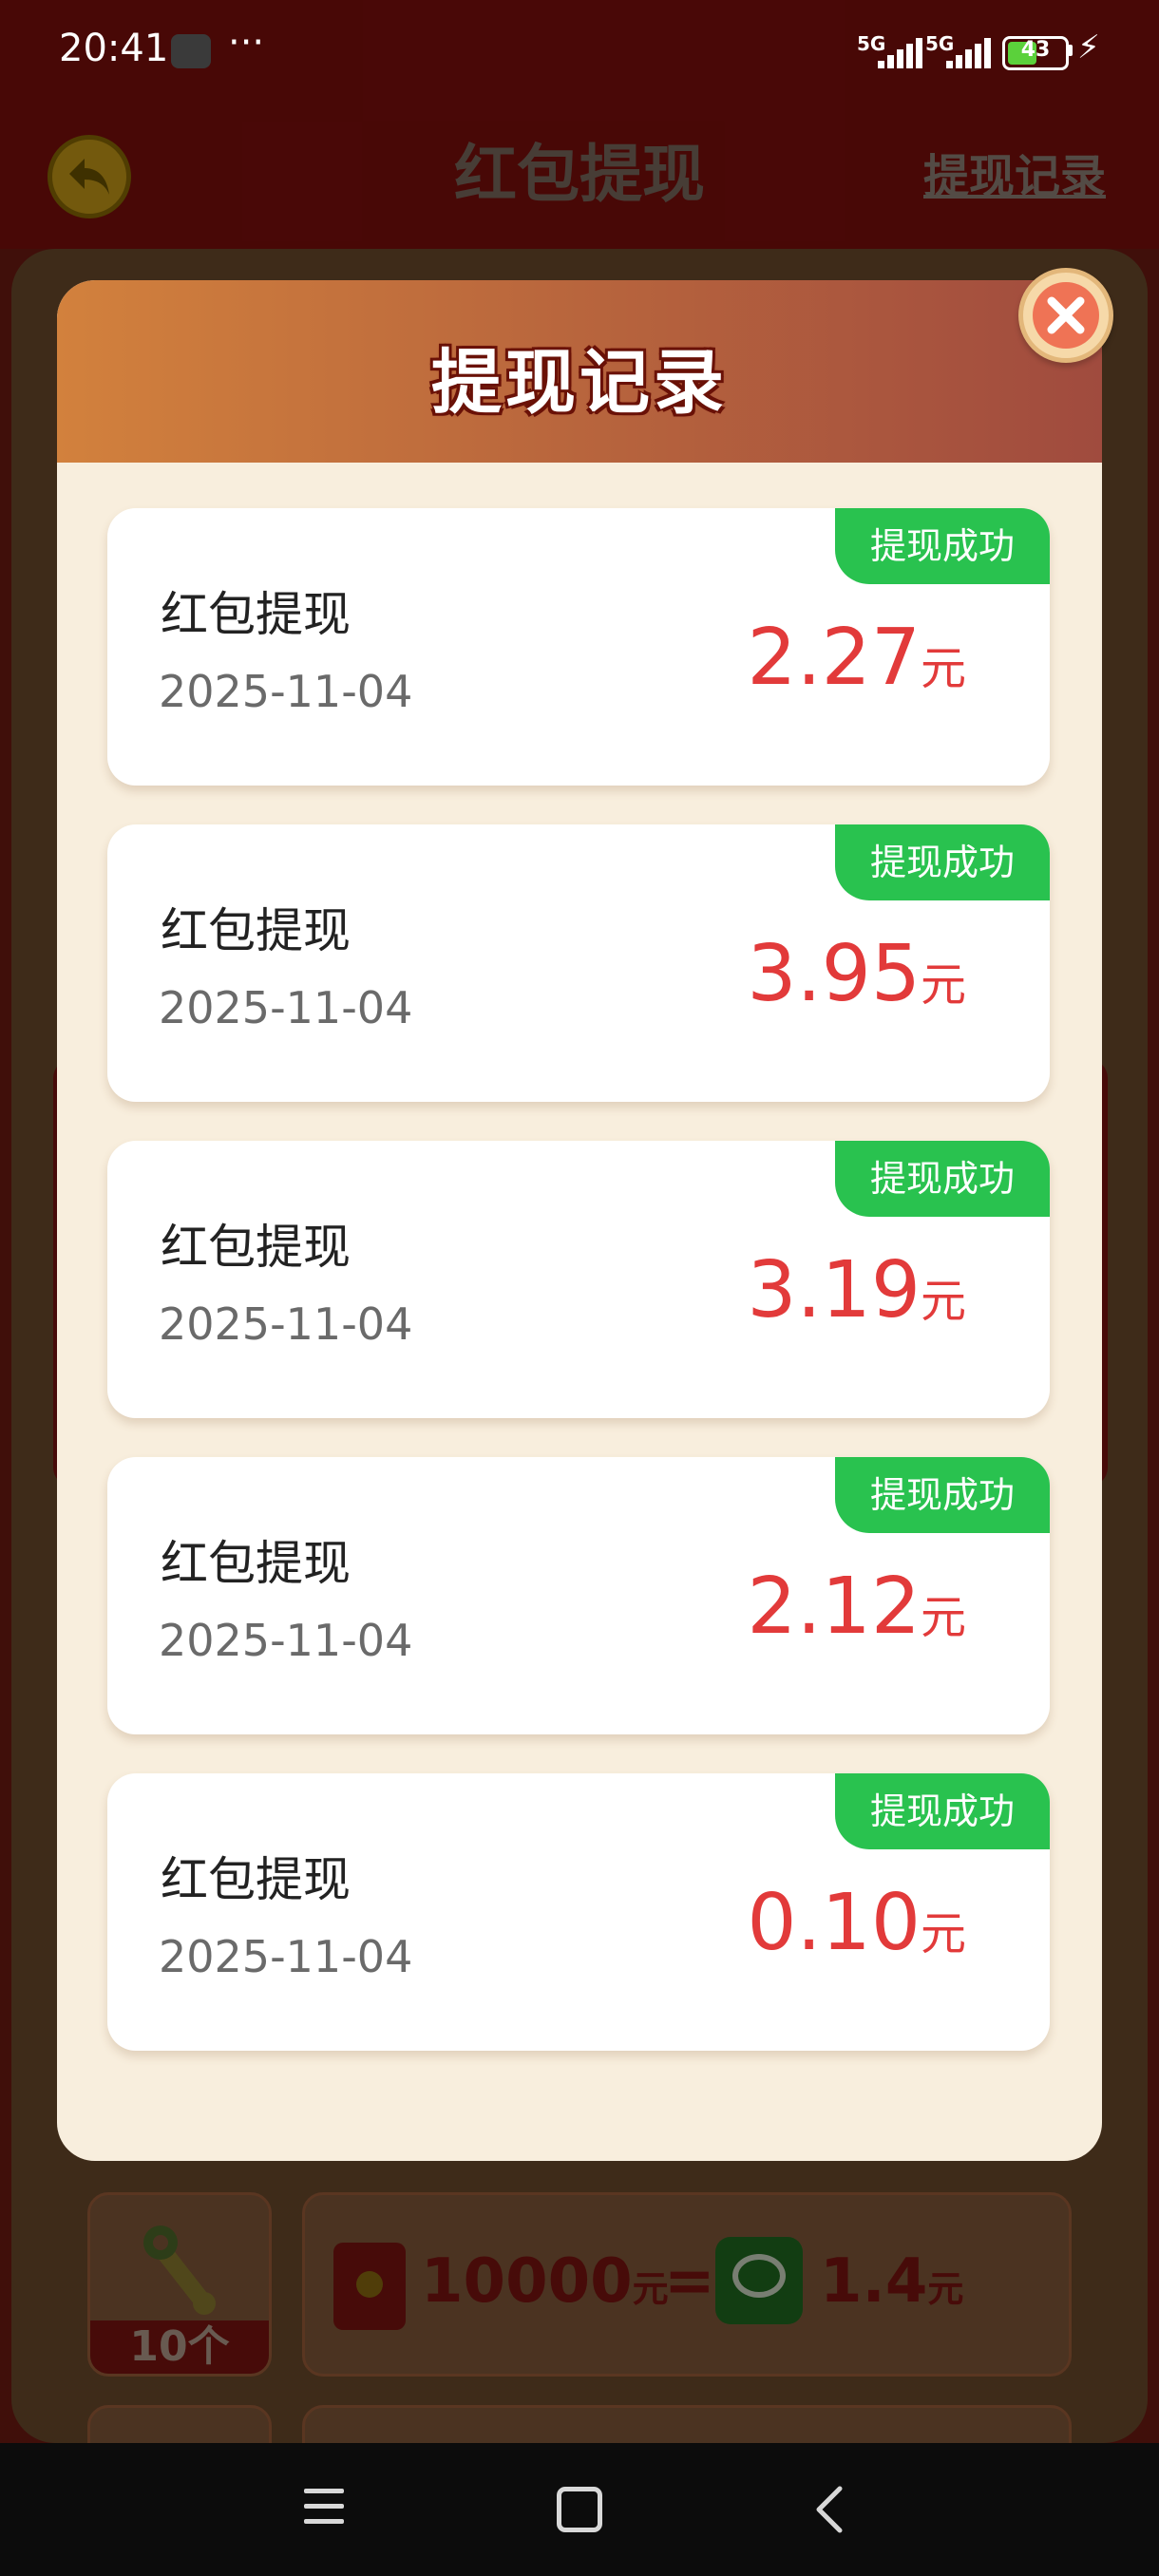 This screenshot has height=2576, width=1159. What do you see at coordinates (970, 53) in the screenshot?
I see `signal-2-icon` at bounding box center [970, 53].